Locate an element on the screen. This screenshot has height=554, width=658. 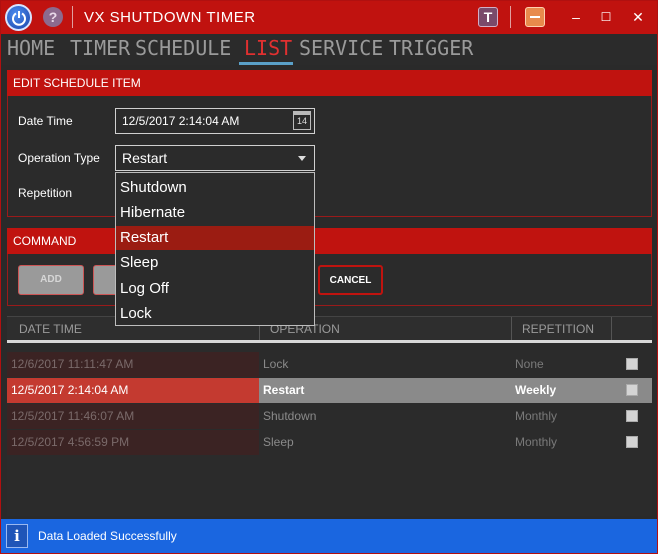
info-icon: i is located at coordinates (17, 536).